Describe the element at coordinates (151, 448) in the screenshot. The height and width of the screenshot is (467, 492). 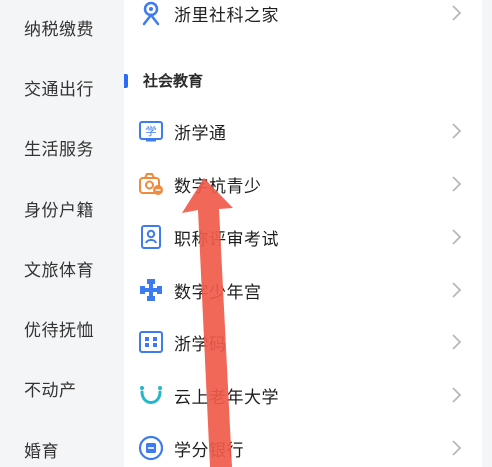
I see `bank-badge-icon` at that location.